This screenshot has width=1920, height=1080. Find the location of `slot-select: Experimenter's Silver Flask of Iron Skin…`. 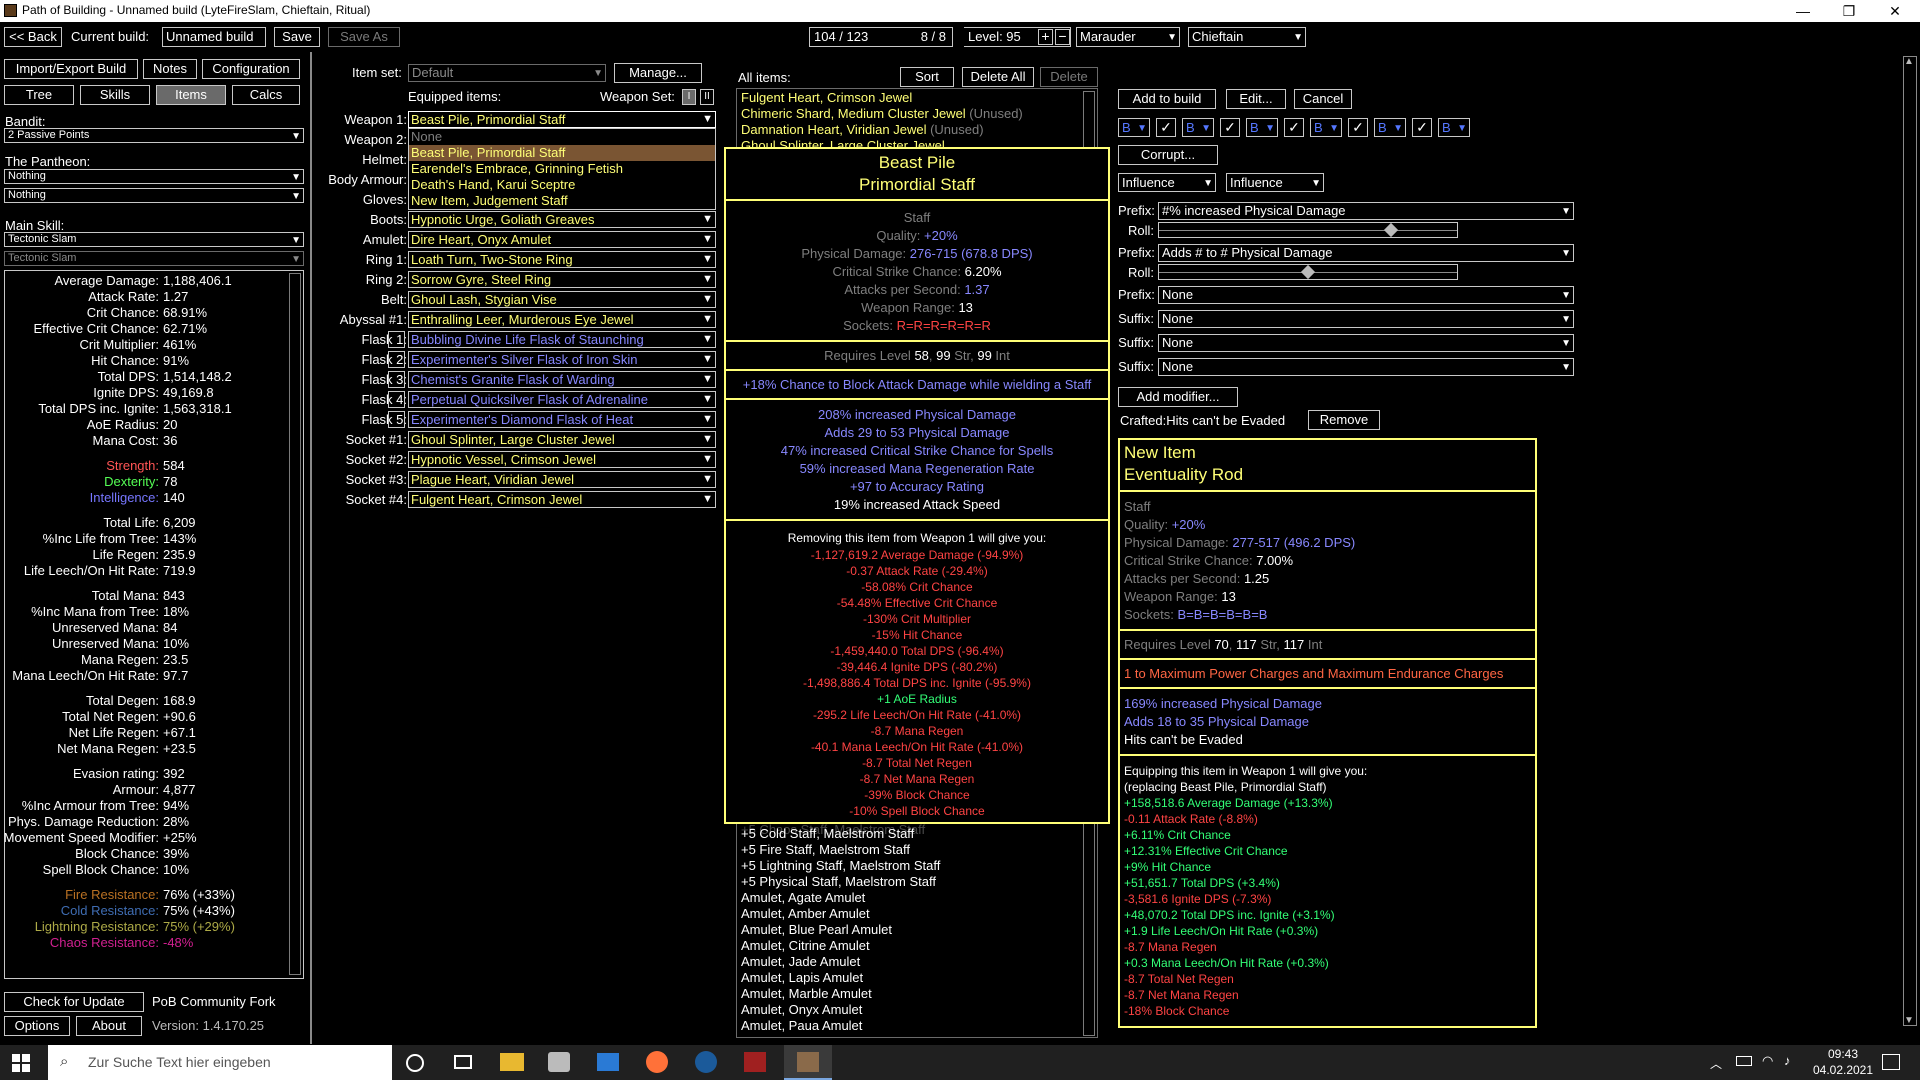

slot-select: Experimenter's Silver Flask of Iron Skin… is located at coordinates (562, 359).